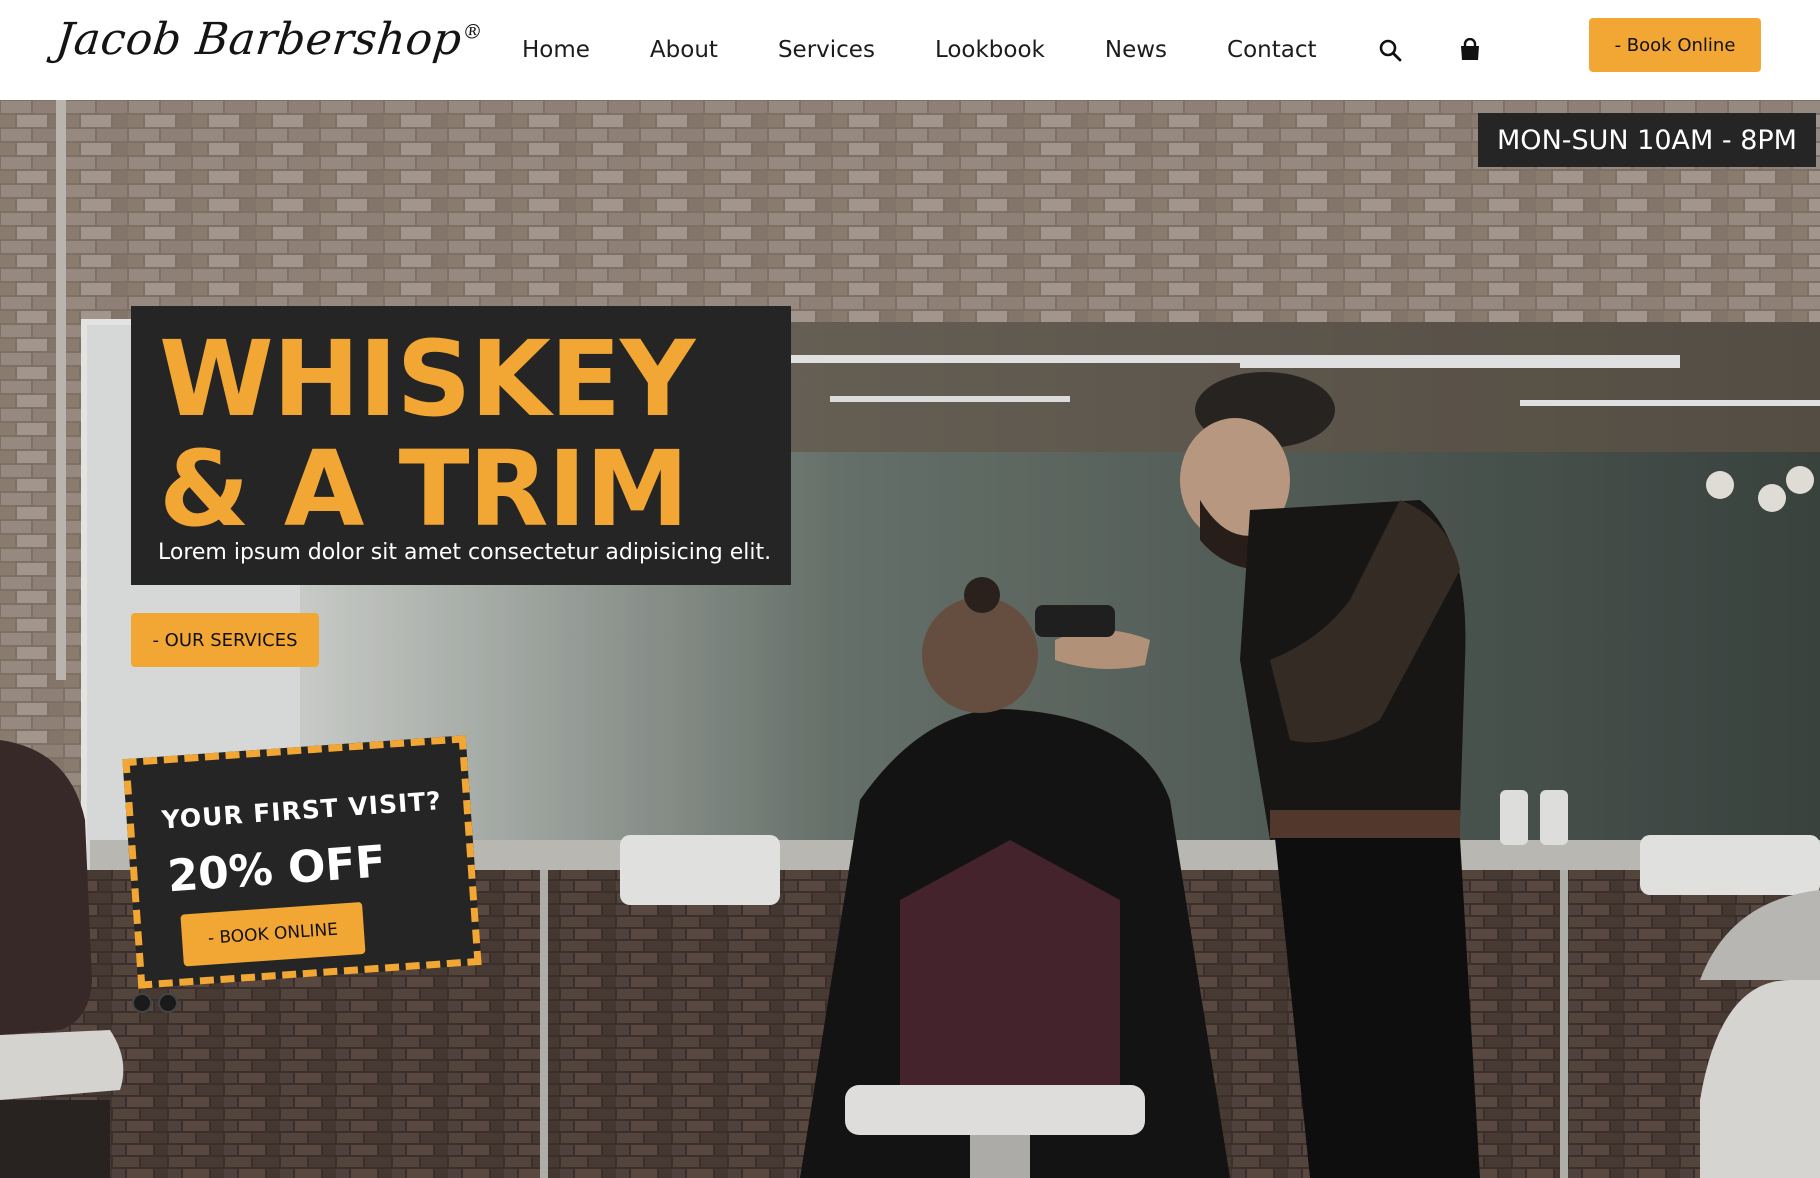  Describe the element at coordinates (684, 50) in the screenshot. I see `nav-about: About` at that location.